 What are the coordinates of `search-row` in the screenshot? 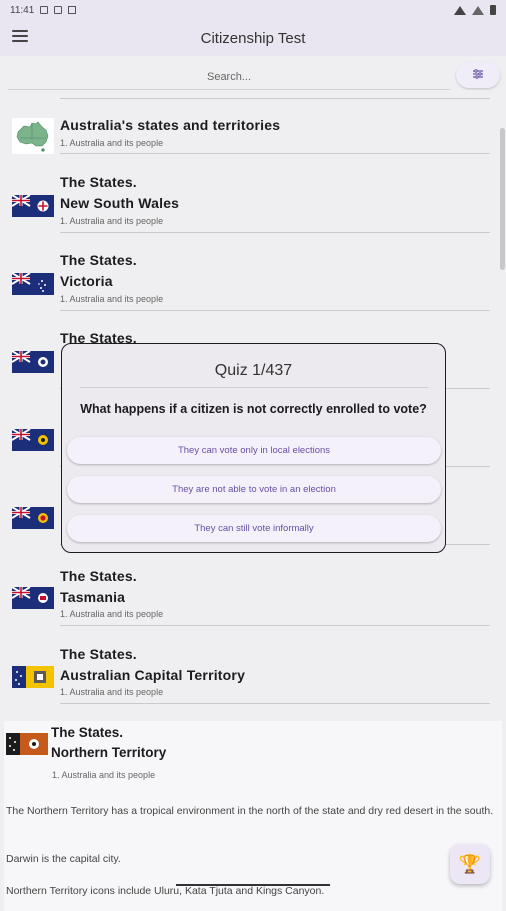 It's located at (253, 76).